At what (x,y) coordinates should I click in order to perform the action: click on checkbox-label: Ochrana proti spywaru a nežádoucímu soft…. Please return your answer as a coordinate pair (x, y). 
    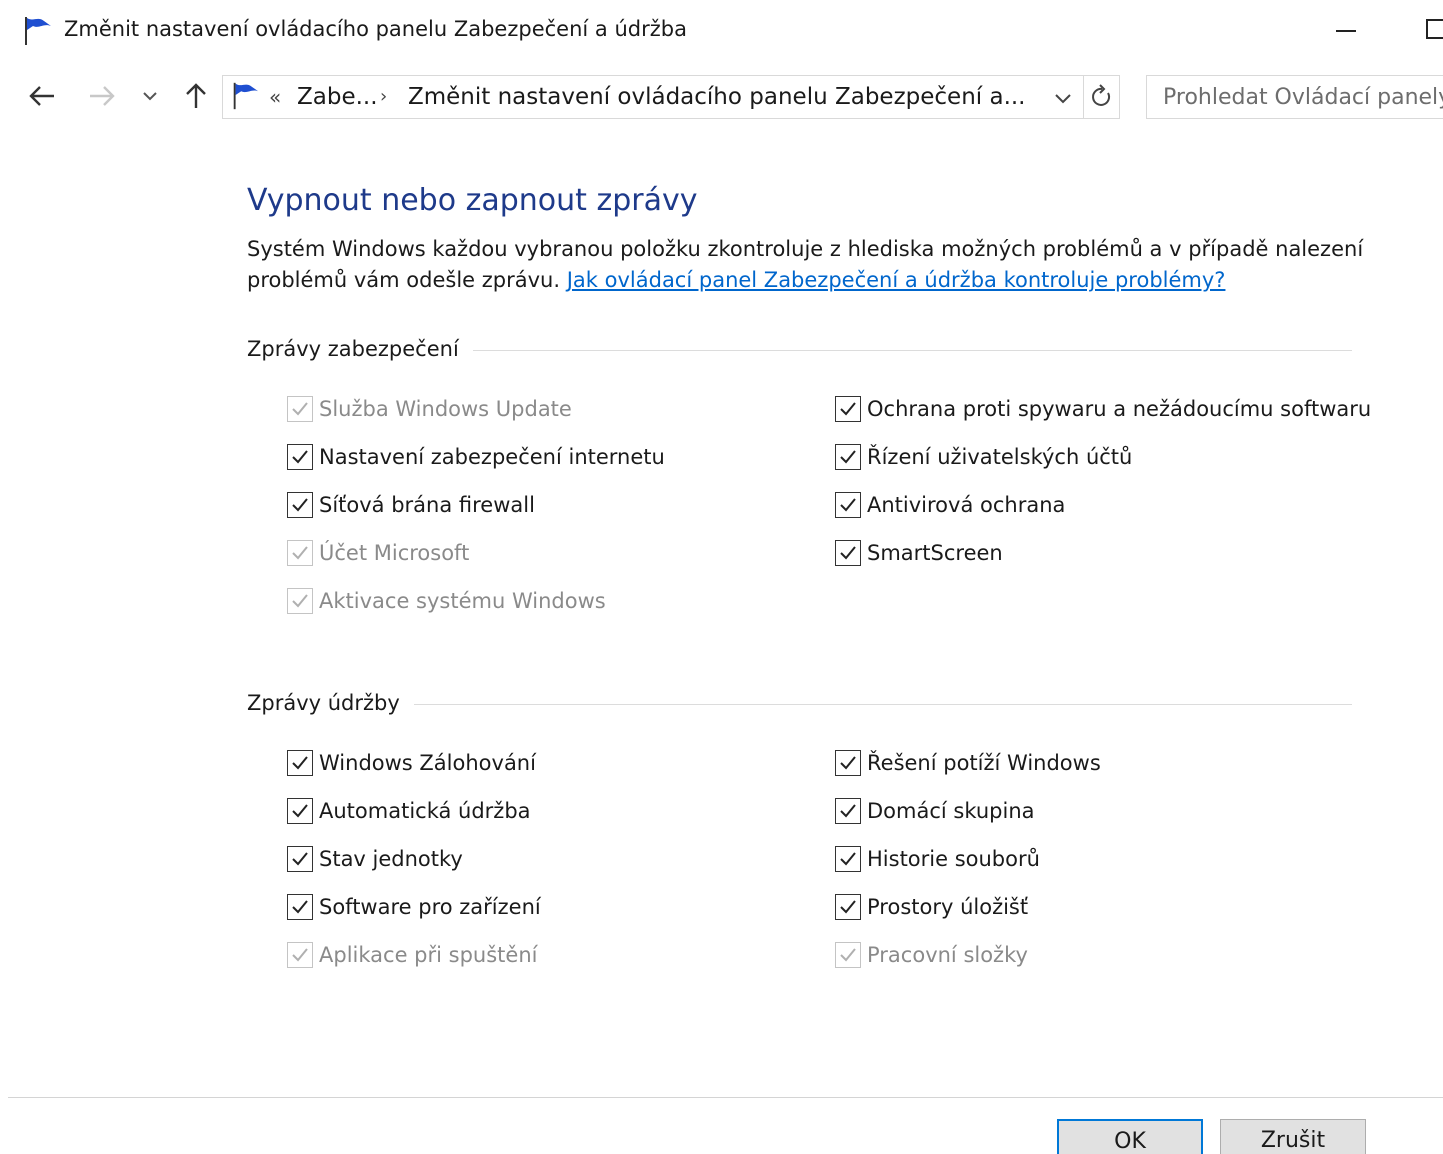
    Looking at the image, I should click on (1119, 409).